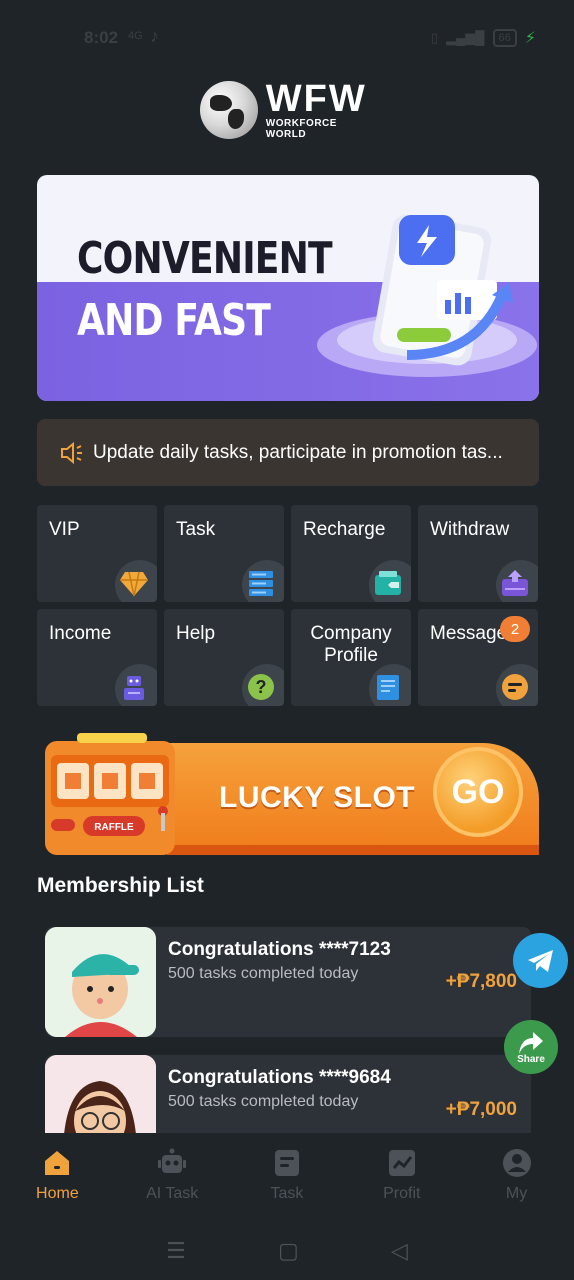  I want to click on tab-task: Task, so click(287, 1177).